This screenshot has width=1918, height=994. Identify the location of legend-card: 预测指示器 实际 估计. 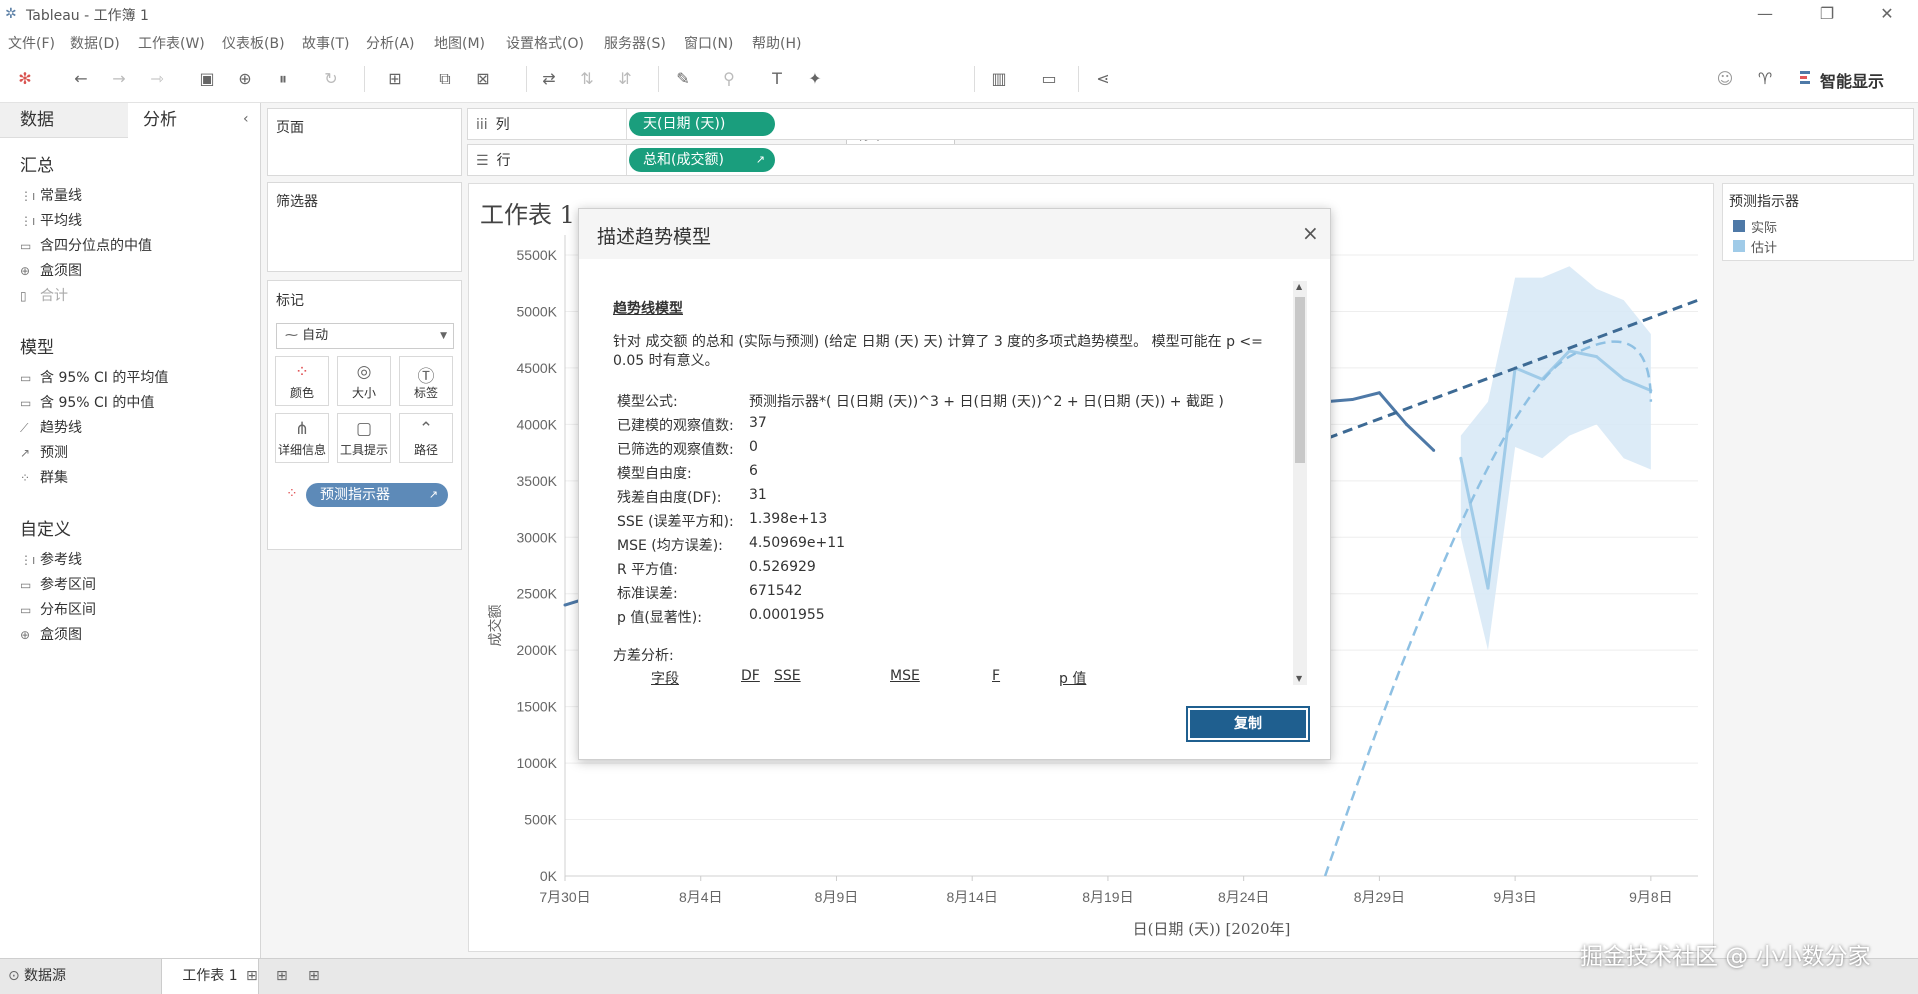
(1818, 222).